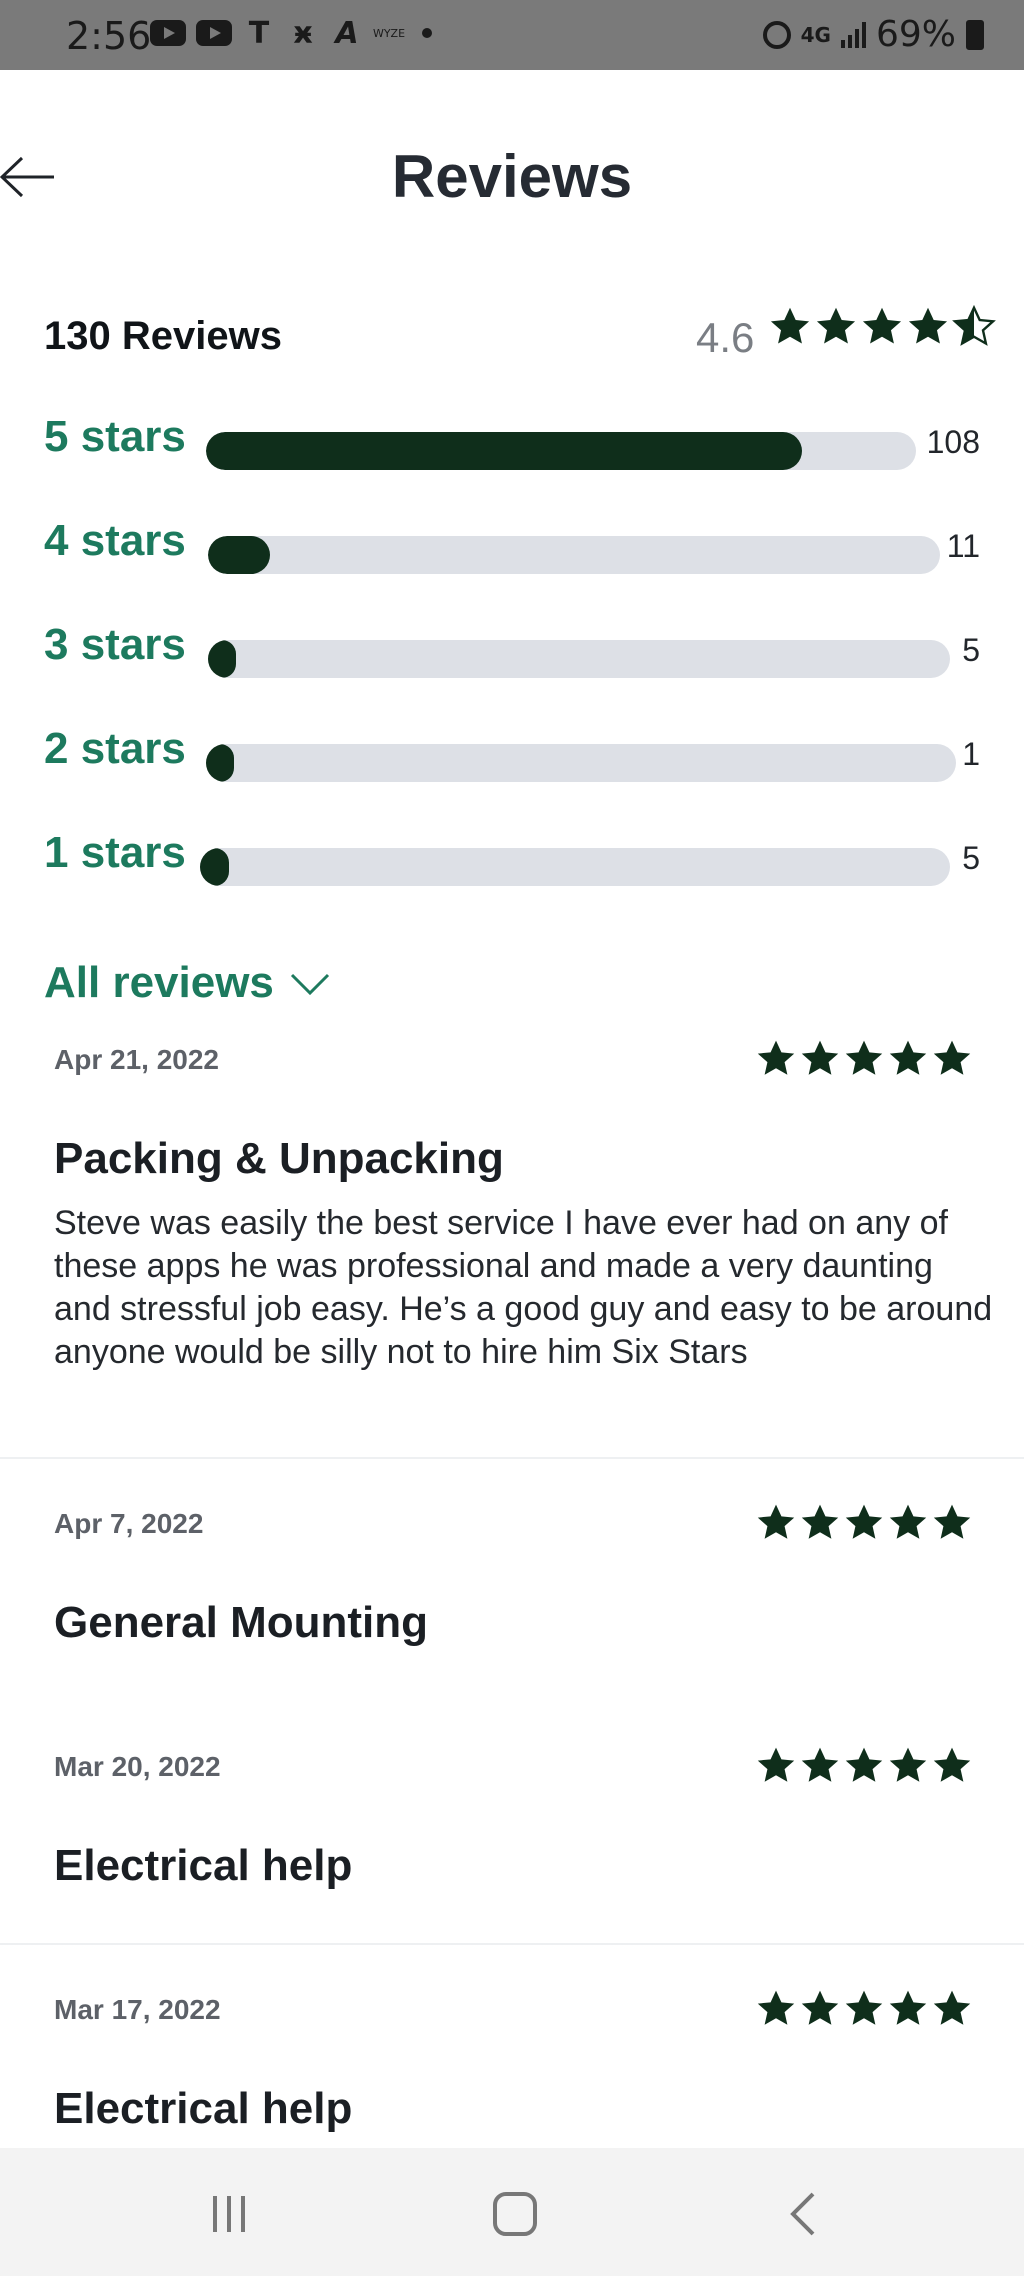  Describe the element at coordinates (974, 325) in the screenshot. I see `star-half-icon` at that location.